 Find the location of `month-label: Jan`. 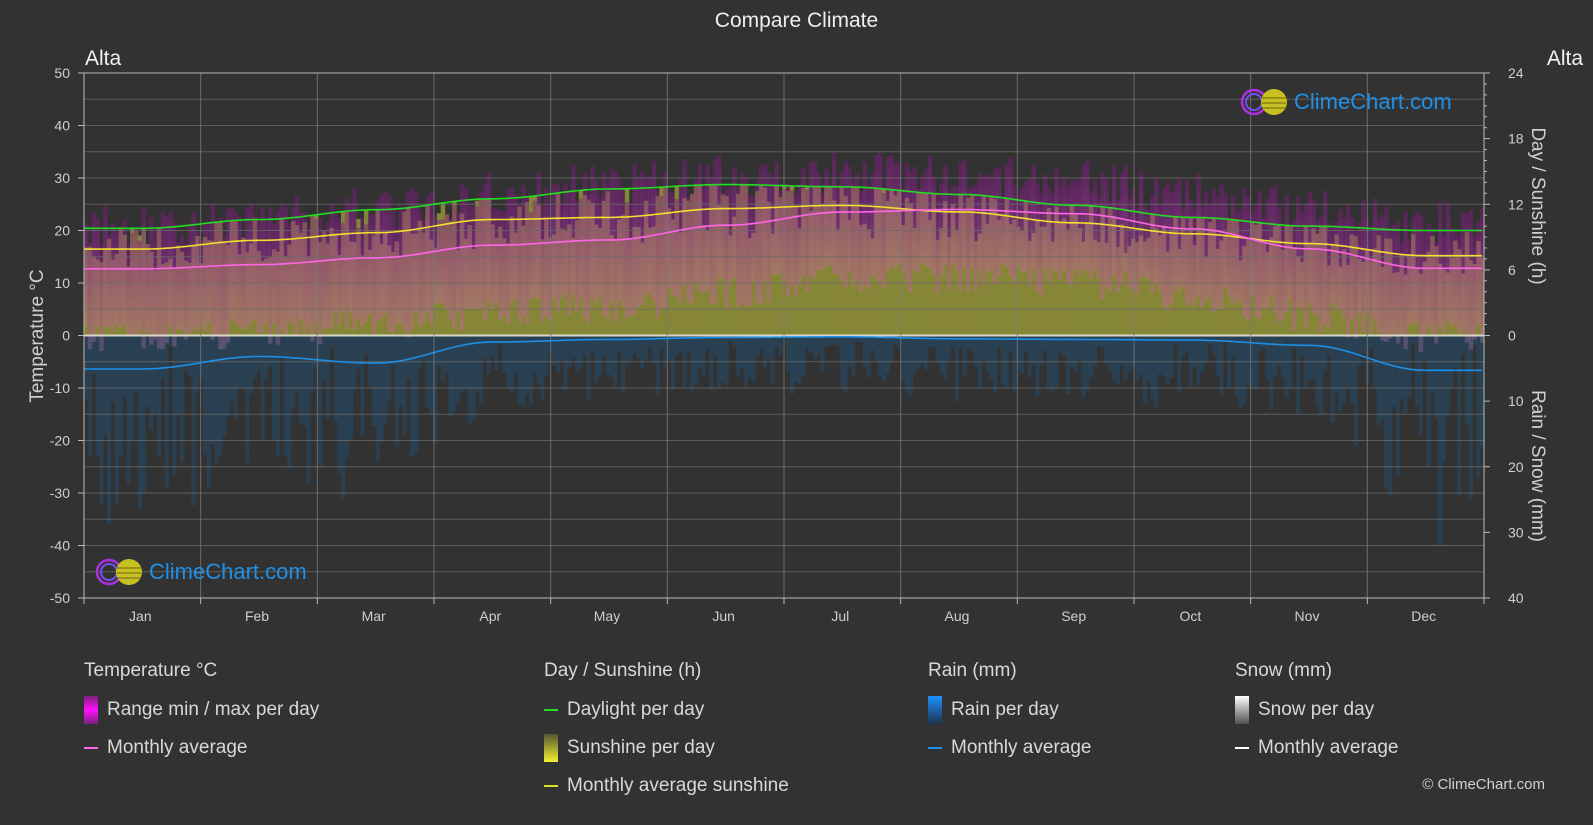

month-label: Jan is located at coordinates (140, 616).